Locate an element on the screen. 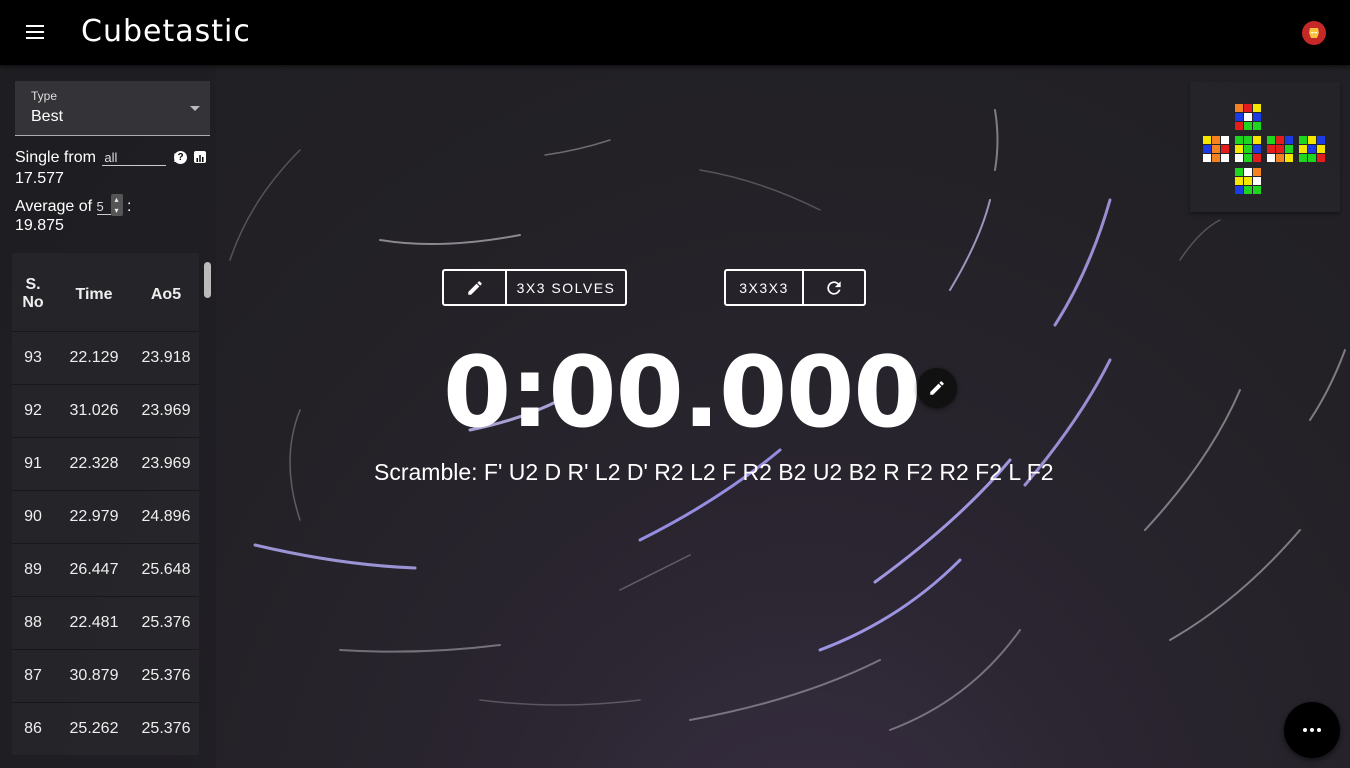  header-sno: S. No is located at coordinates (33, 294).